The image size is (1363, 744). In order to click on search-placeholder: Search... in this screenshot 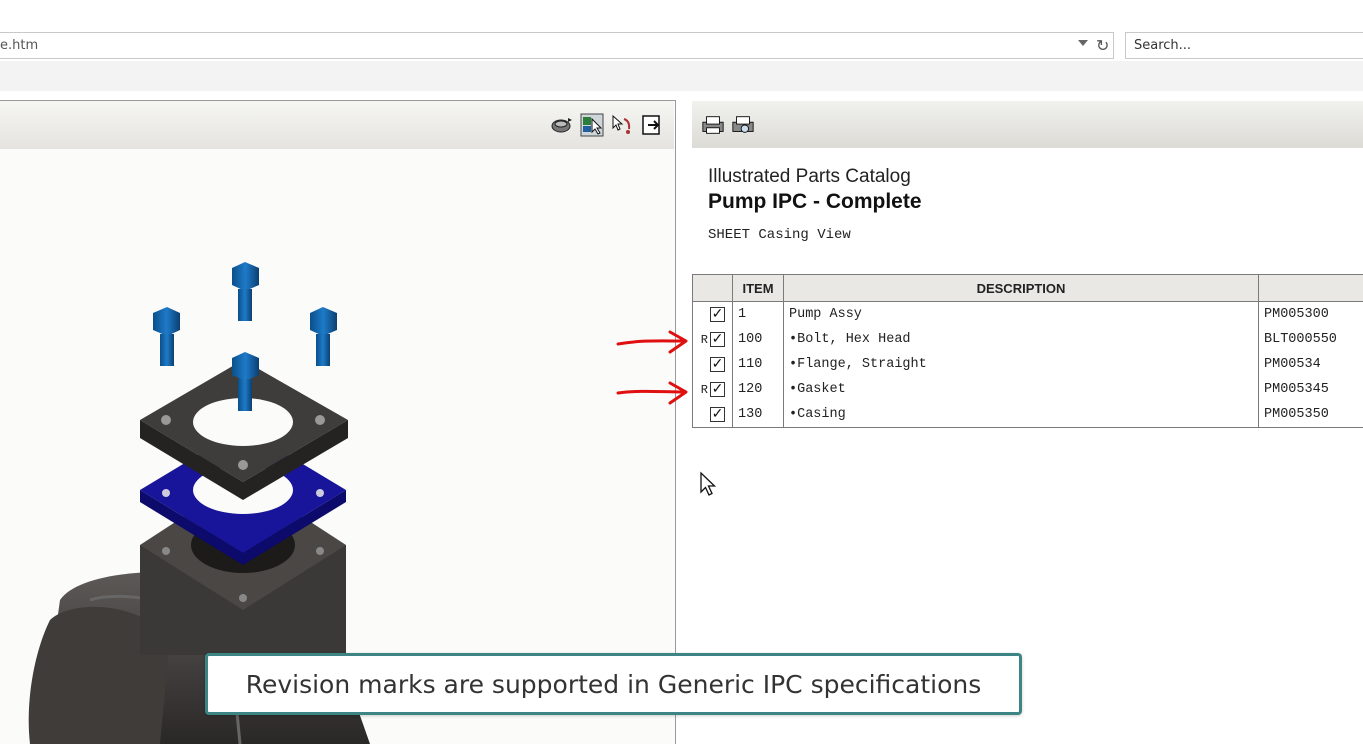, I will do `click(1163, 45)`.